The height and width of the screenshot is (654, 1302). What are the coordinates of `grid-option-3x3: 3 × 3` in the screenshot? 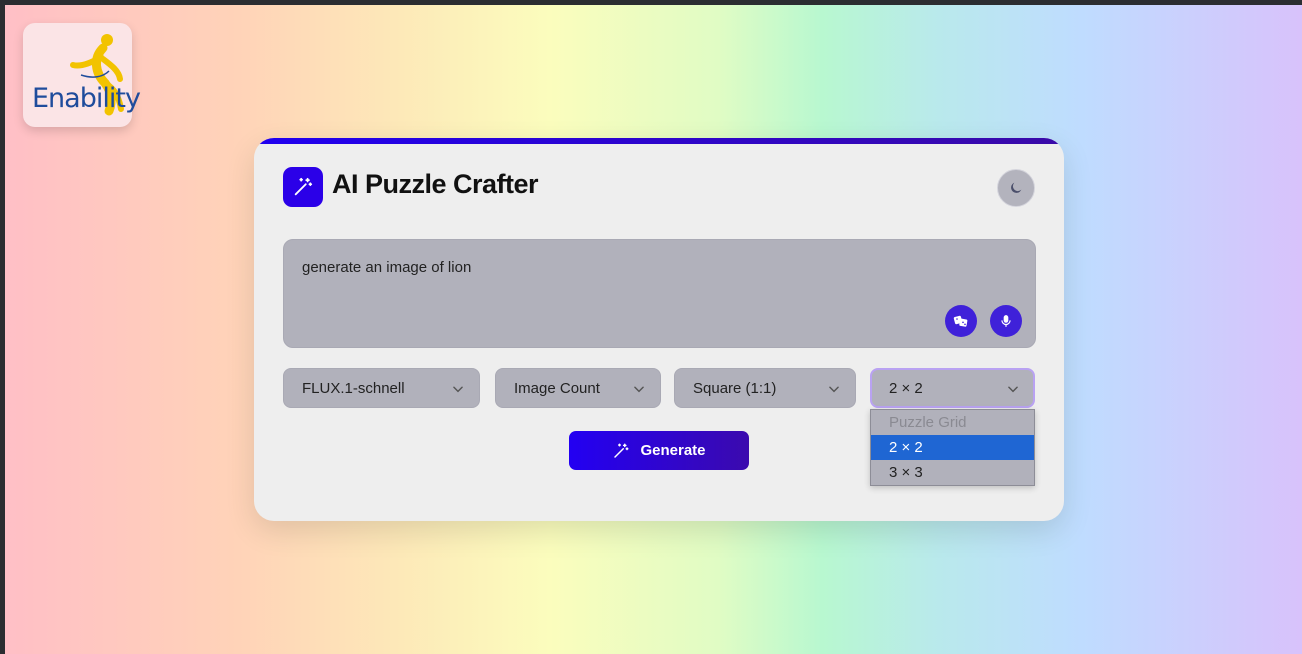 It's located at (952, 472).